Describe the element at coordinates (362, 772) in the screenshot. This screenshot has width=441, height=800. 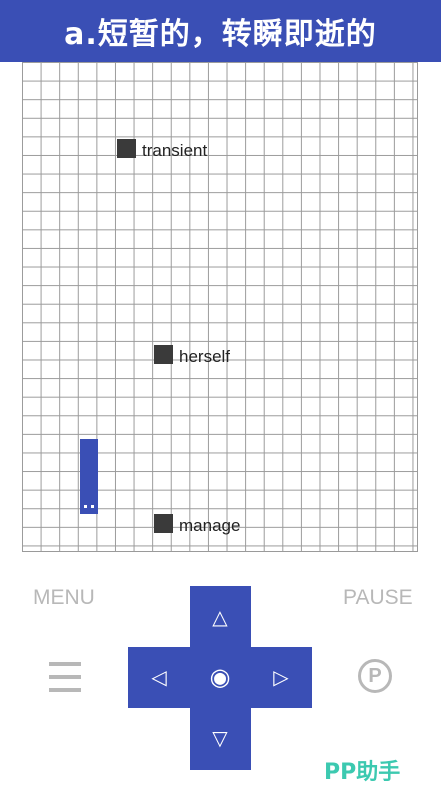
I see `watermark-logo: PP助手` at that location.